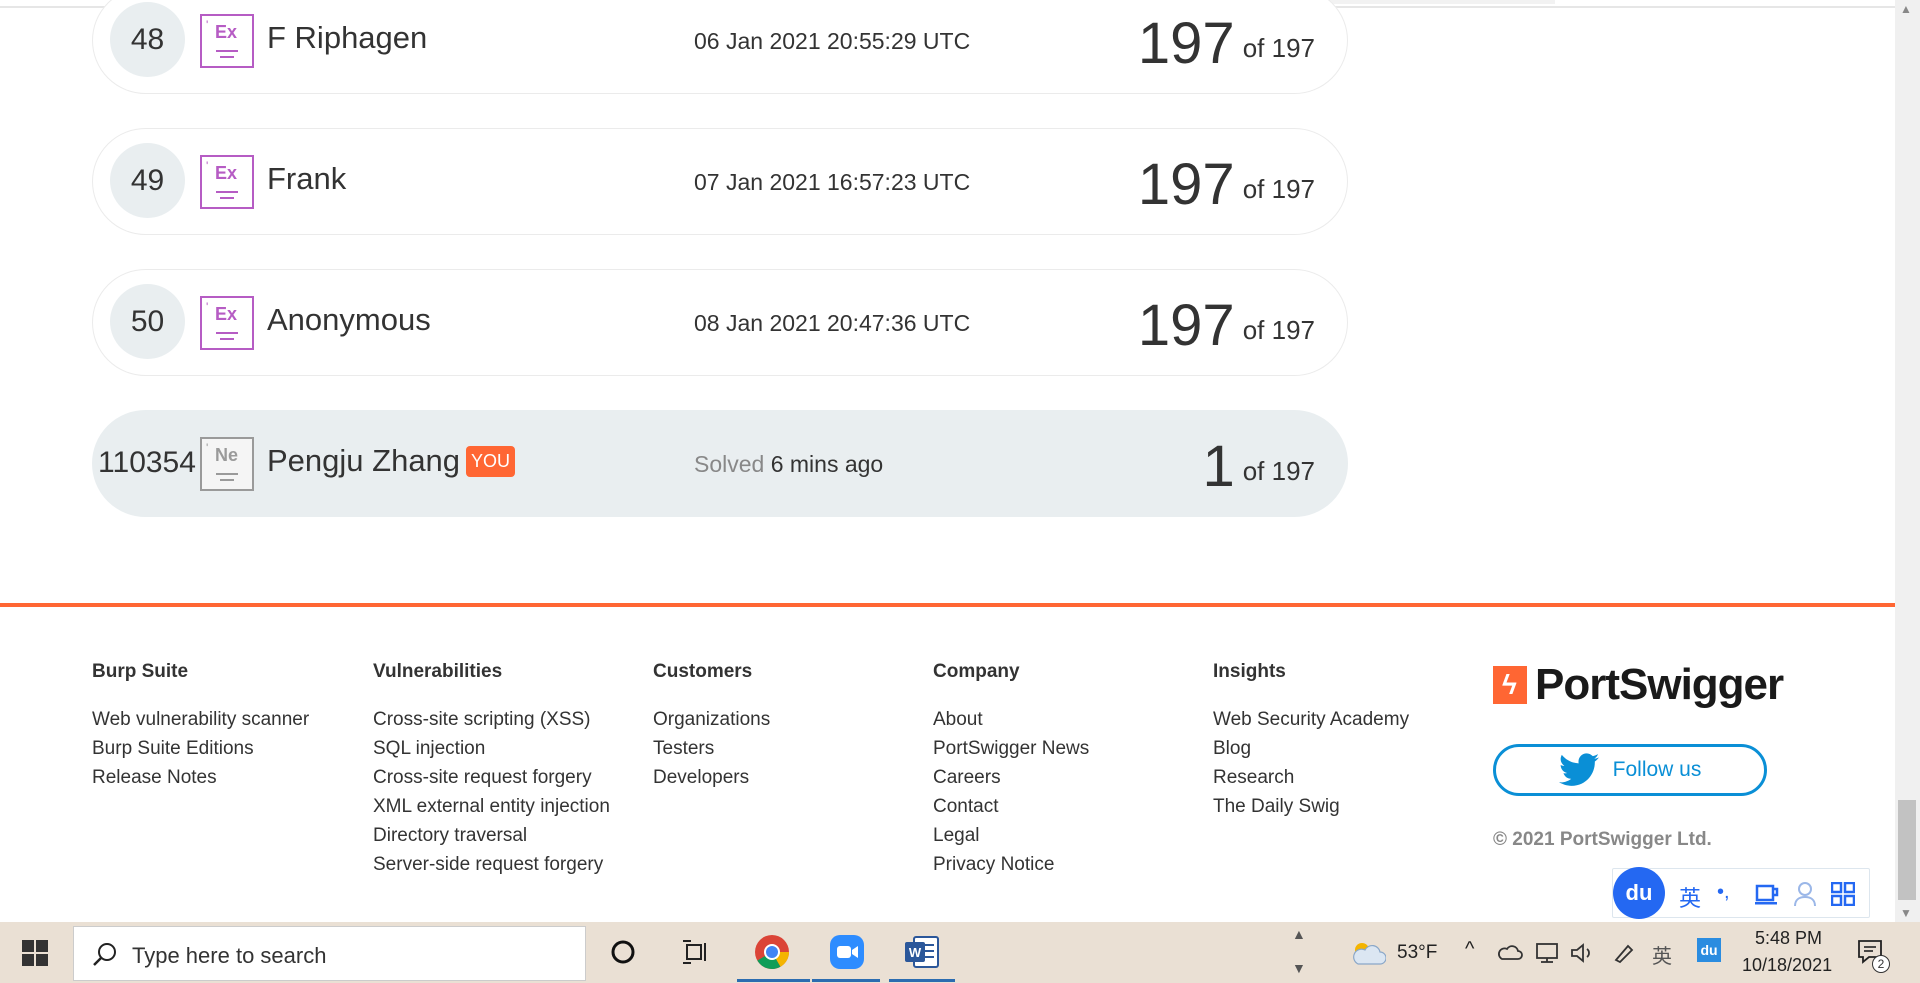 Image resolution: width=1920 pixels, height=983 pixels. I want to click on rank-number: 48, so click(147, 39).